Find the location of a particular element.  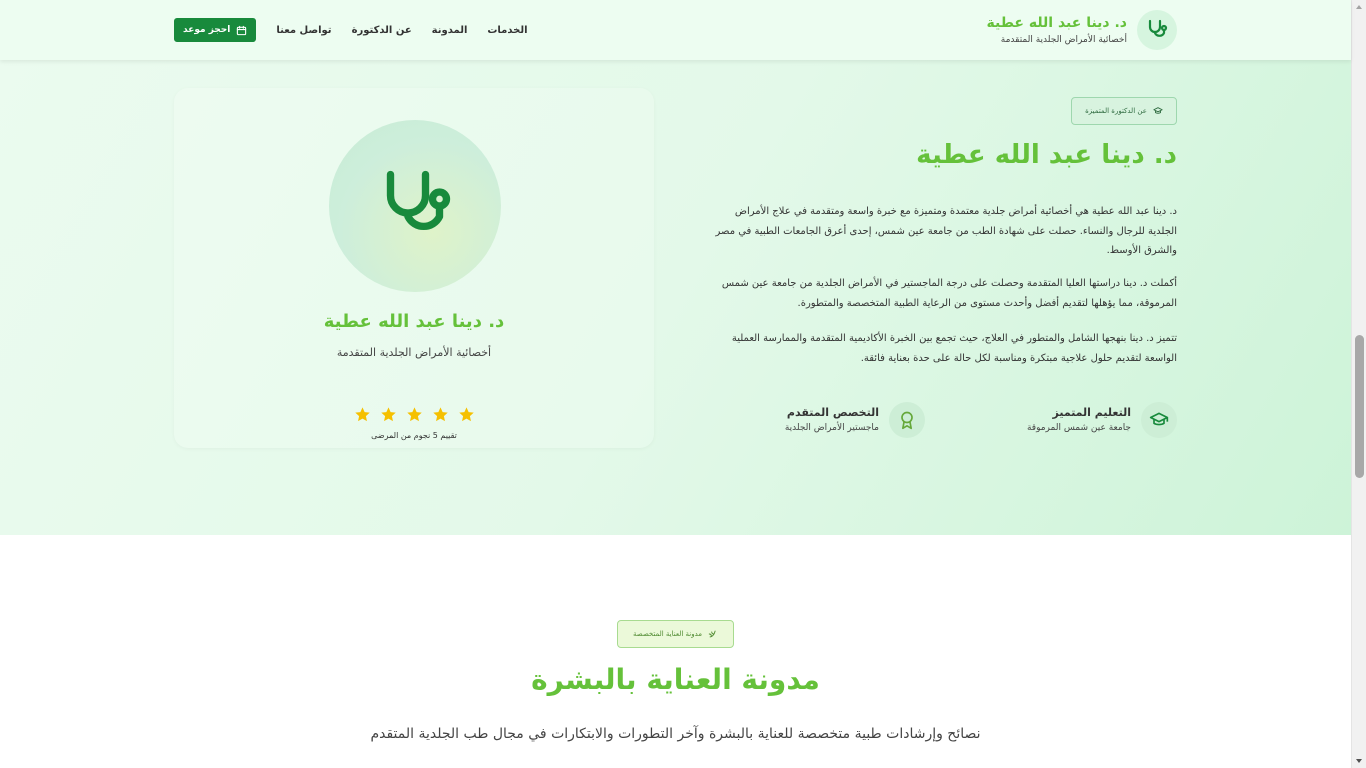

avatar is located at coordinates (415, 206).